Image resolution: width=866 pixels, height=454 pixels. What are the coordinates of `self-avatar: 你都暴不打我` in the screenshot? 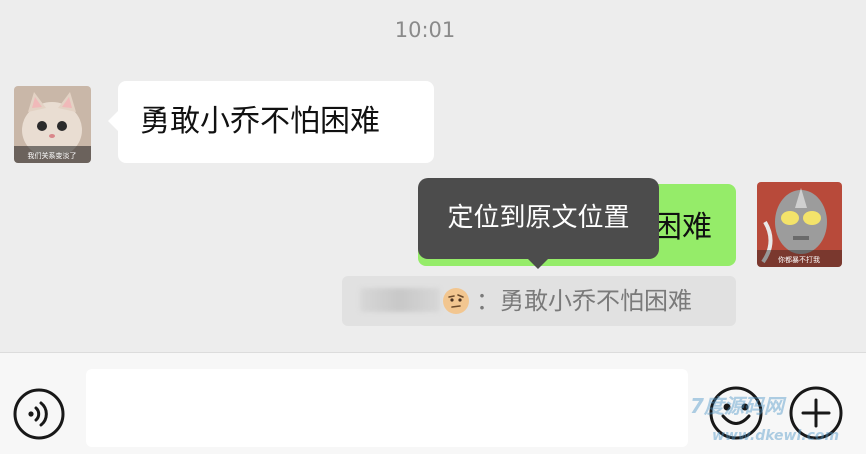 It's located at (799, 224).